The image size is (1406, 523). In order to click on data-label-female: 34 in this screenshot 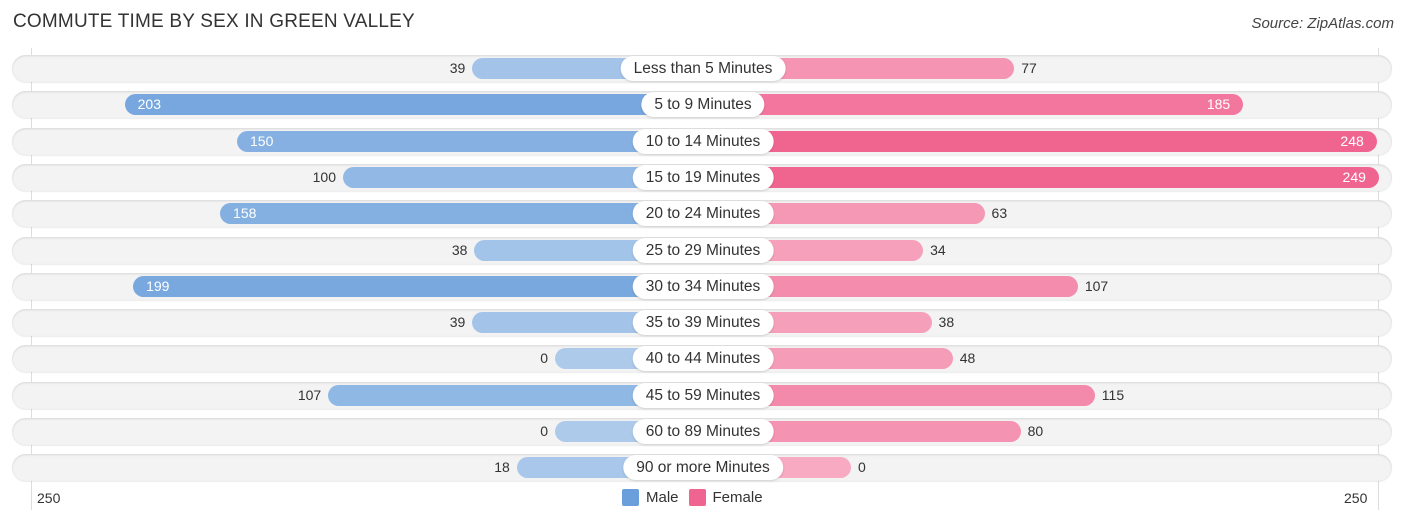, I will do `click(938, 249)`.